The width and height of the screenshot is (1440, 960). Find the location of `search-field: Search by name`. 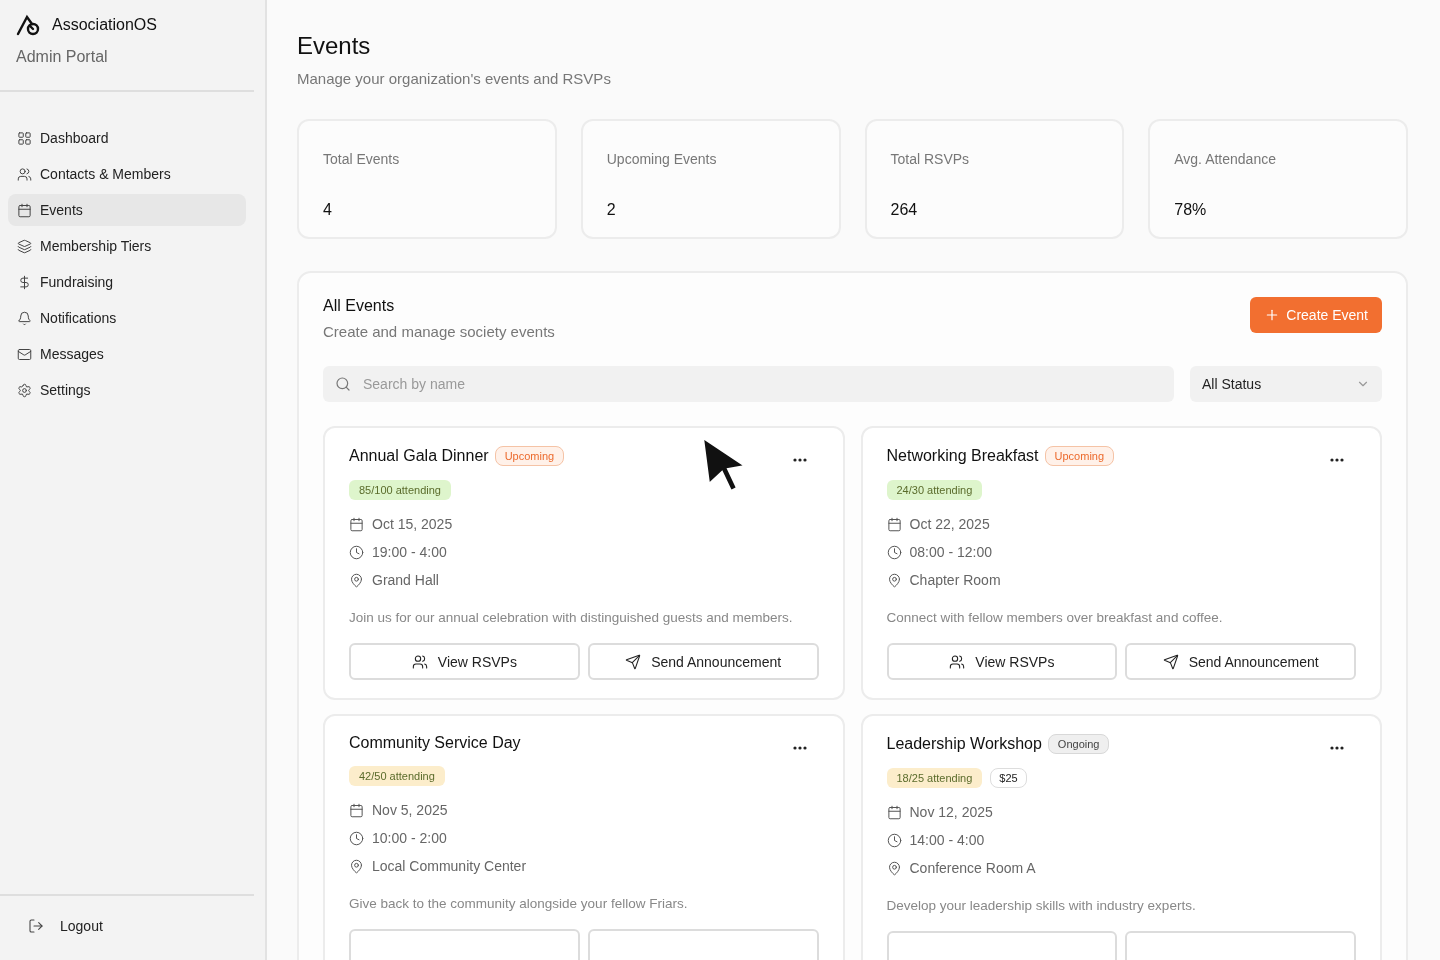

search-field: Search by name is located at coordinates (748, 384).